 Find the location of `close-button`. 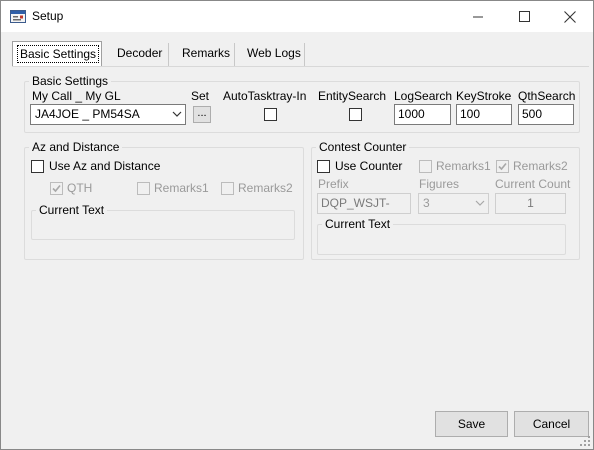

close-button is located at coordinates (570, 16).